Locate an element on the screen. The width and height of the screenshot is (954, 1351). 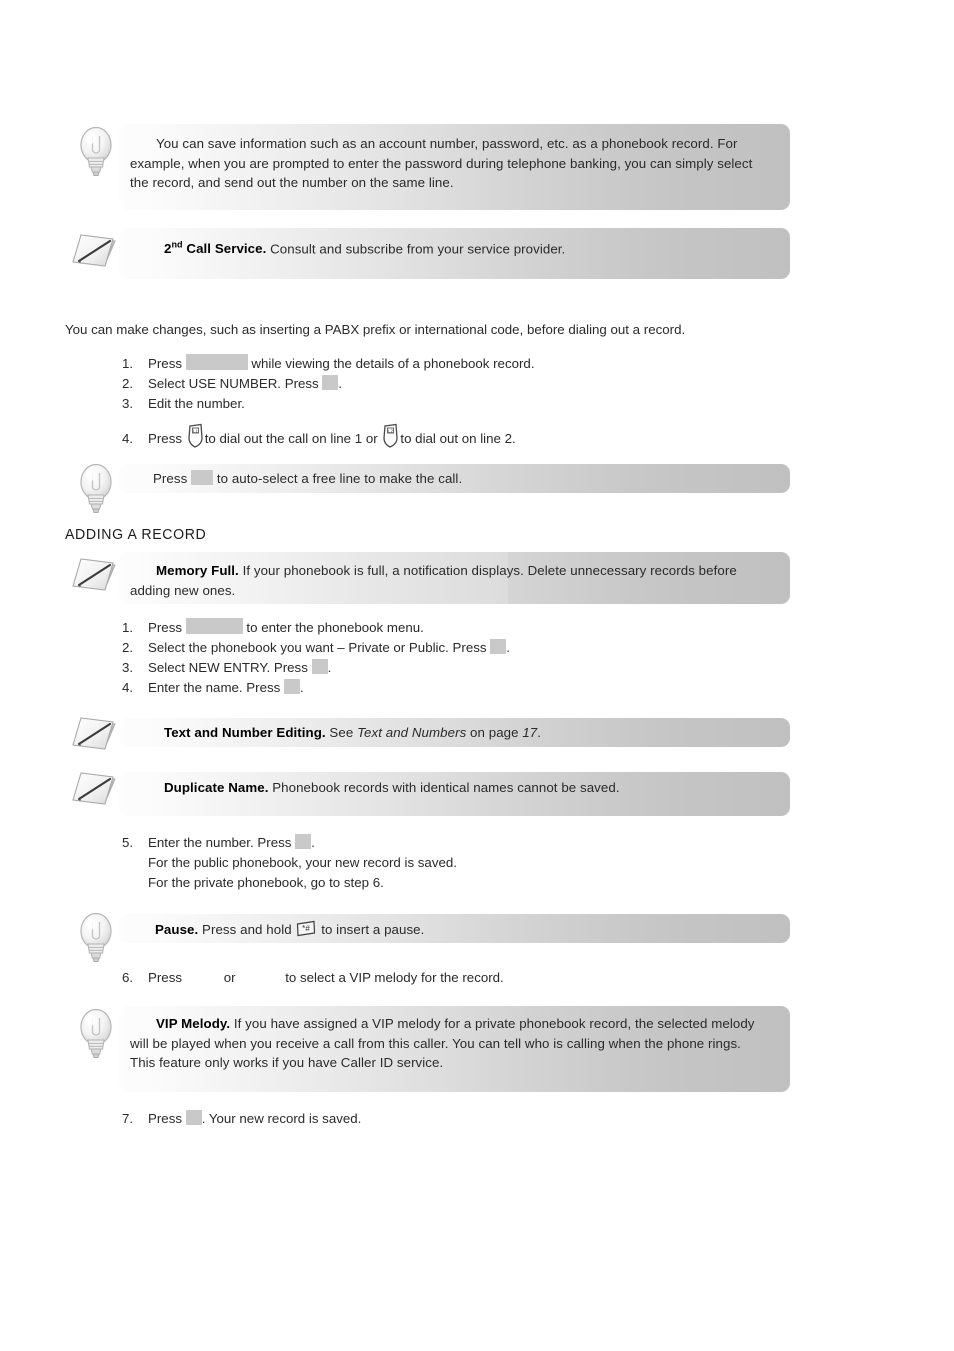
step-dialing-2: 2. Select USE NUMBER. Press . is located at coordinates (232, 384).